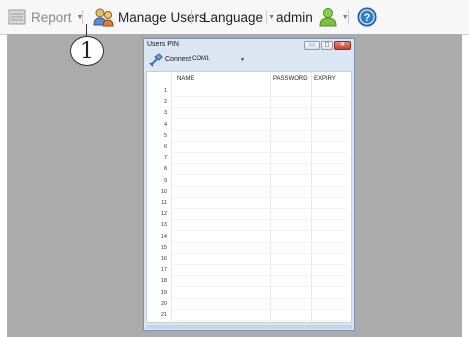  I want to click on table-row: 15, so click(249, 248).